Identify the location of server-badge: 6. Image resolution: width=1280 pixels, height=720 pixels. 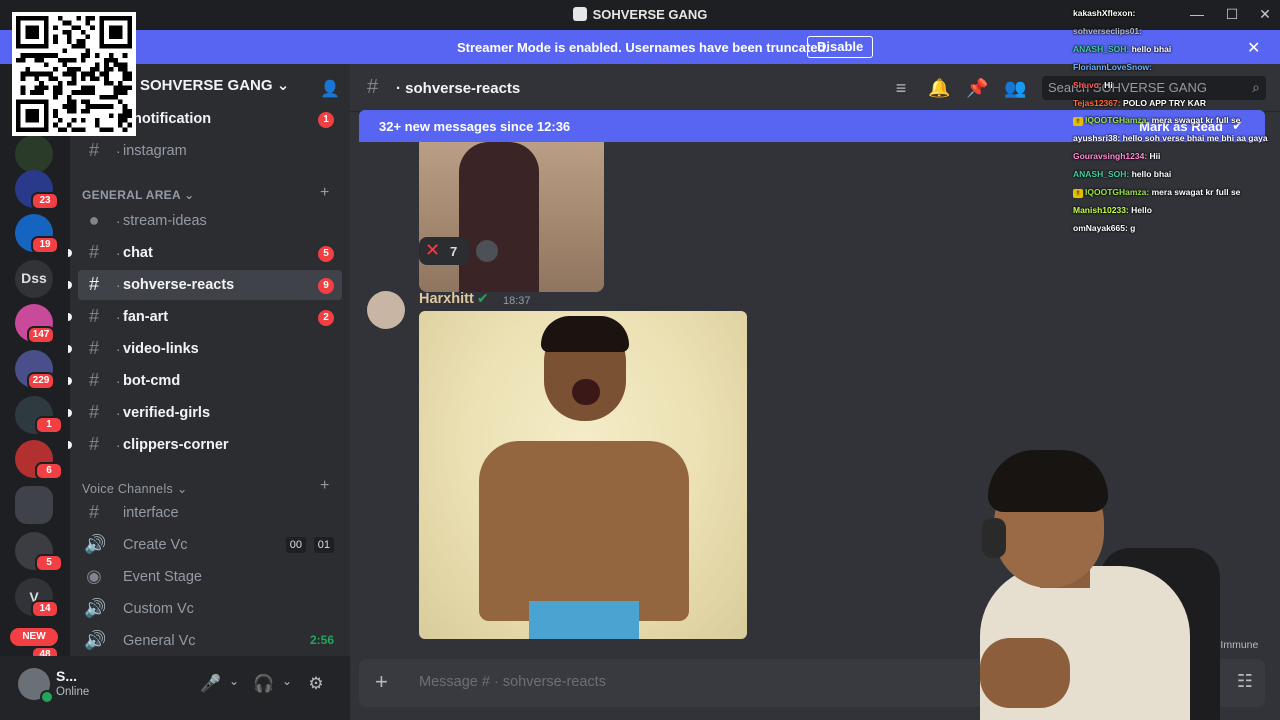
(49, 471).